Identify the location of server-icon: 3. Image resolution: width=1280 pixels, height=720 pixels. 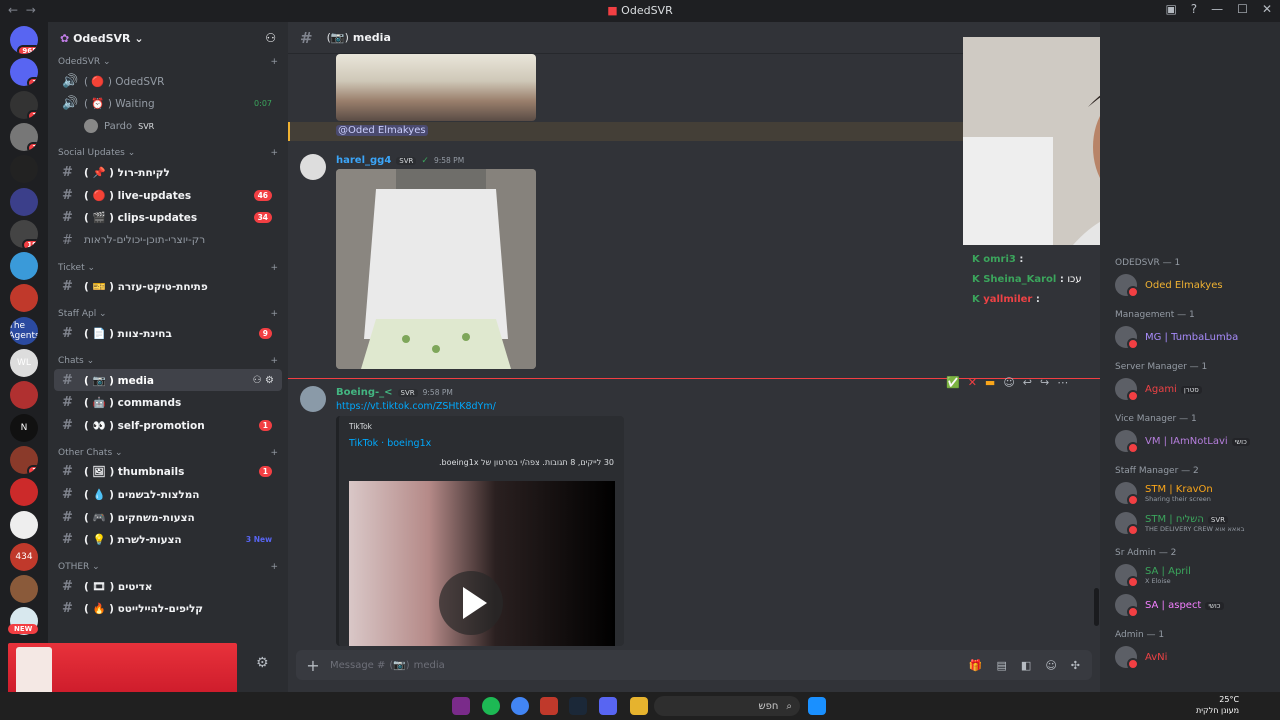
(24, 459).